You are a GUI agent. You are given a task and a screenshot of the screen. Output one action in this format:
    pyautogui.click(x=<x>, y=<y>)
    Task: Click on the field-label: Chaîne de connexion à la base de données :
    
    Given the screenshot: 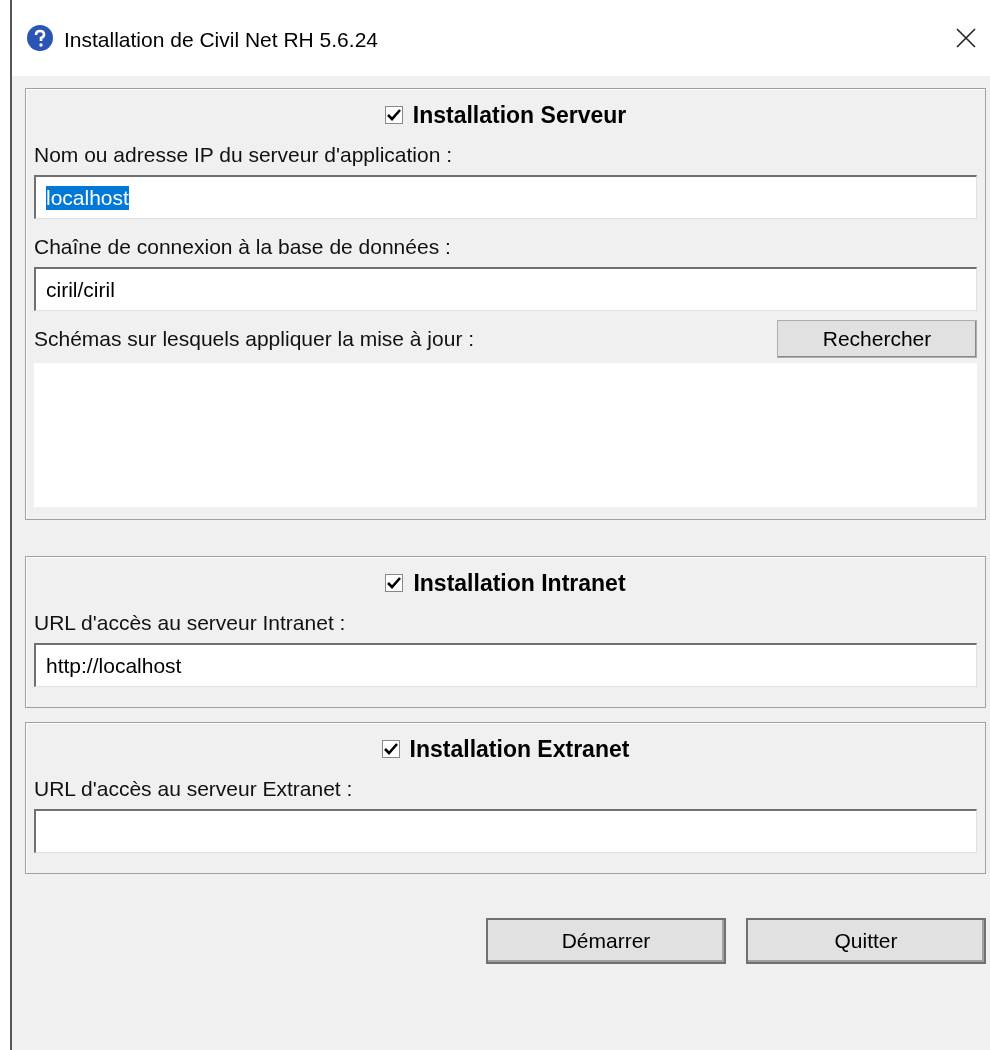 What is the action you would take?
    pyautogui.click(x=242, y=247)
    